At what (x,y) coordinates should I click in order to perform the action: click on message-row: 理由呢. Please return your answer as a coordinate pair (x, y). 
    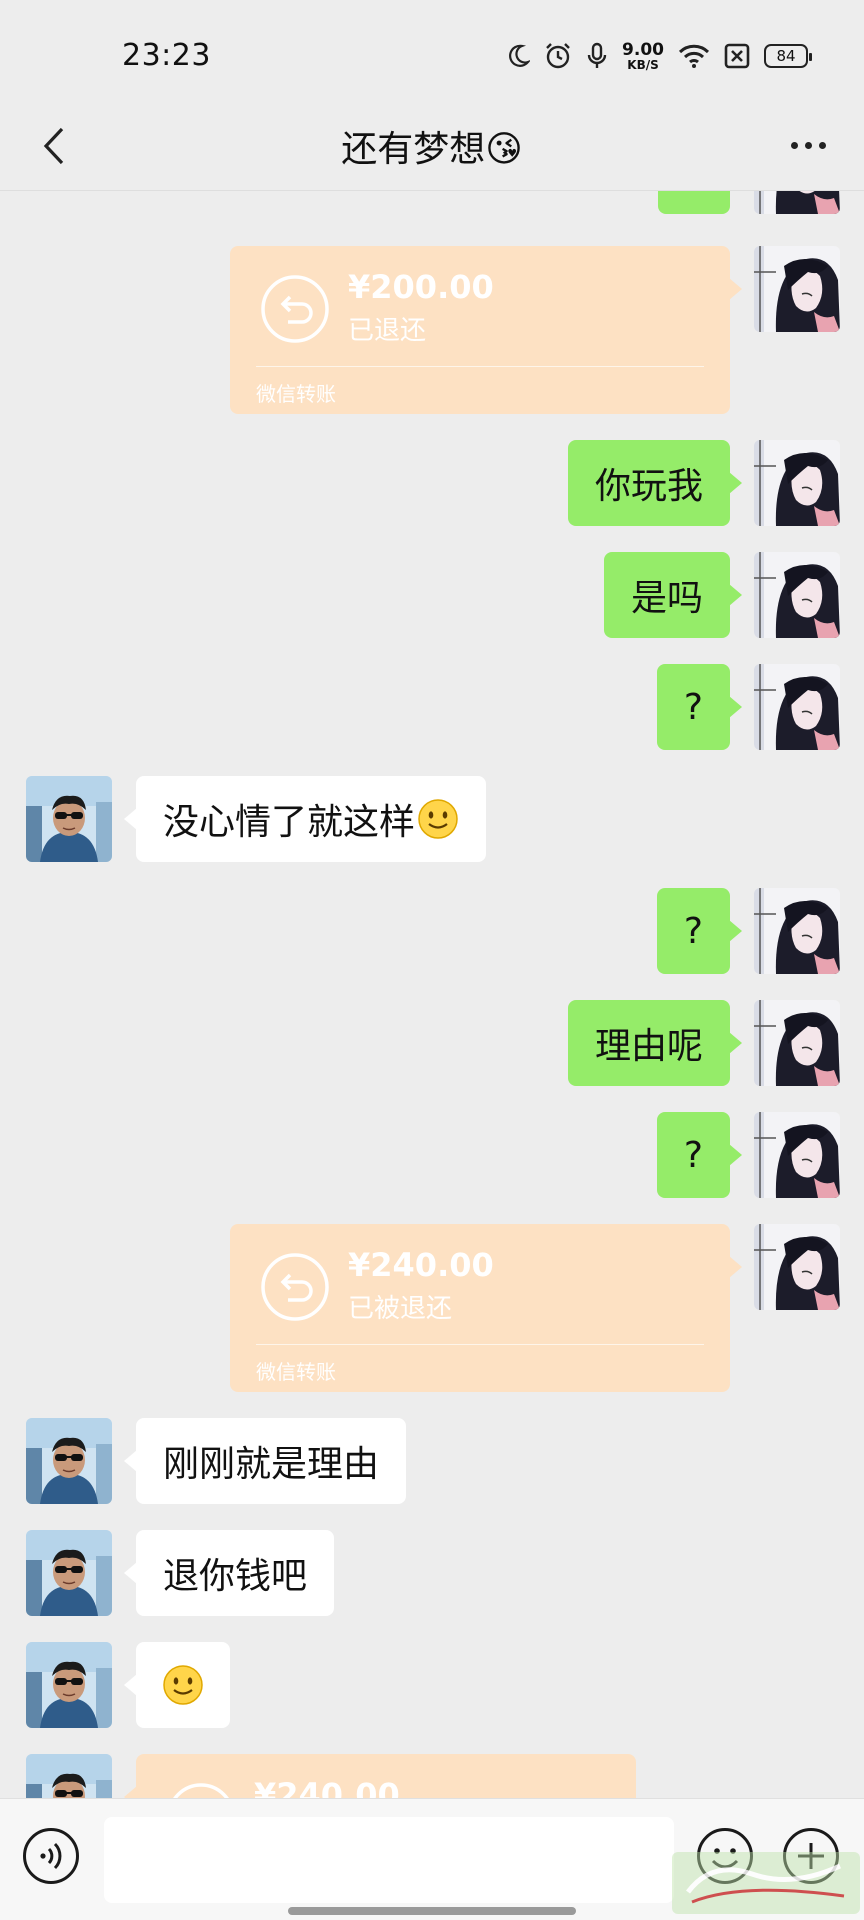
    Looking at the image, I should click on (432, 1043).